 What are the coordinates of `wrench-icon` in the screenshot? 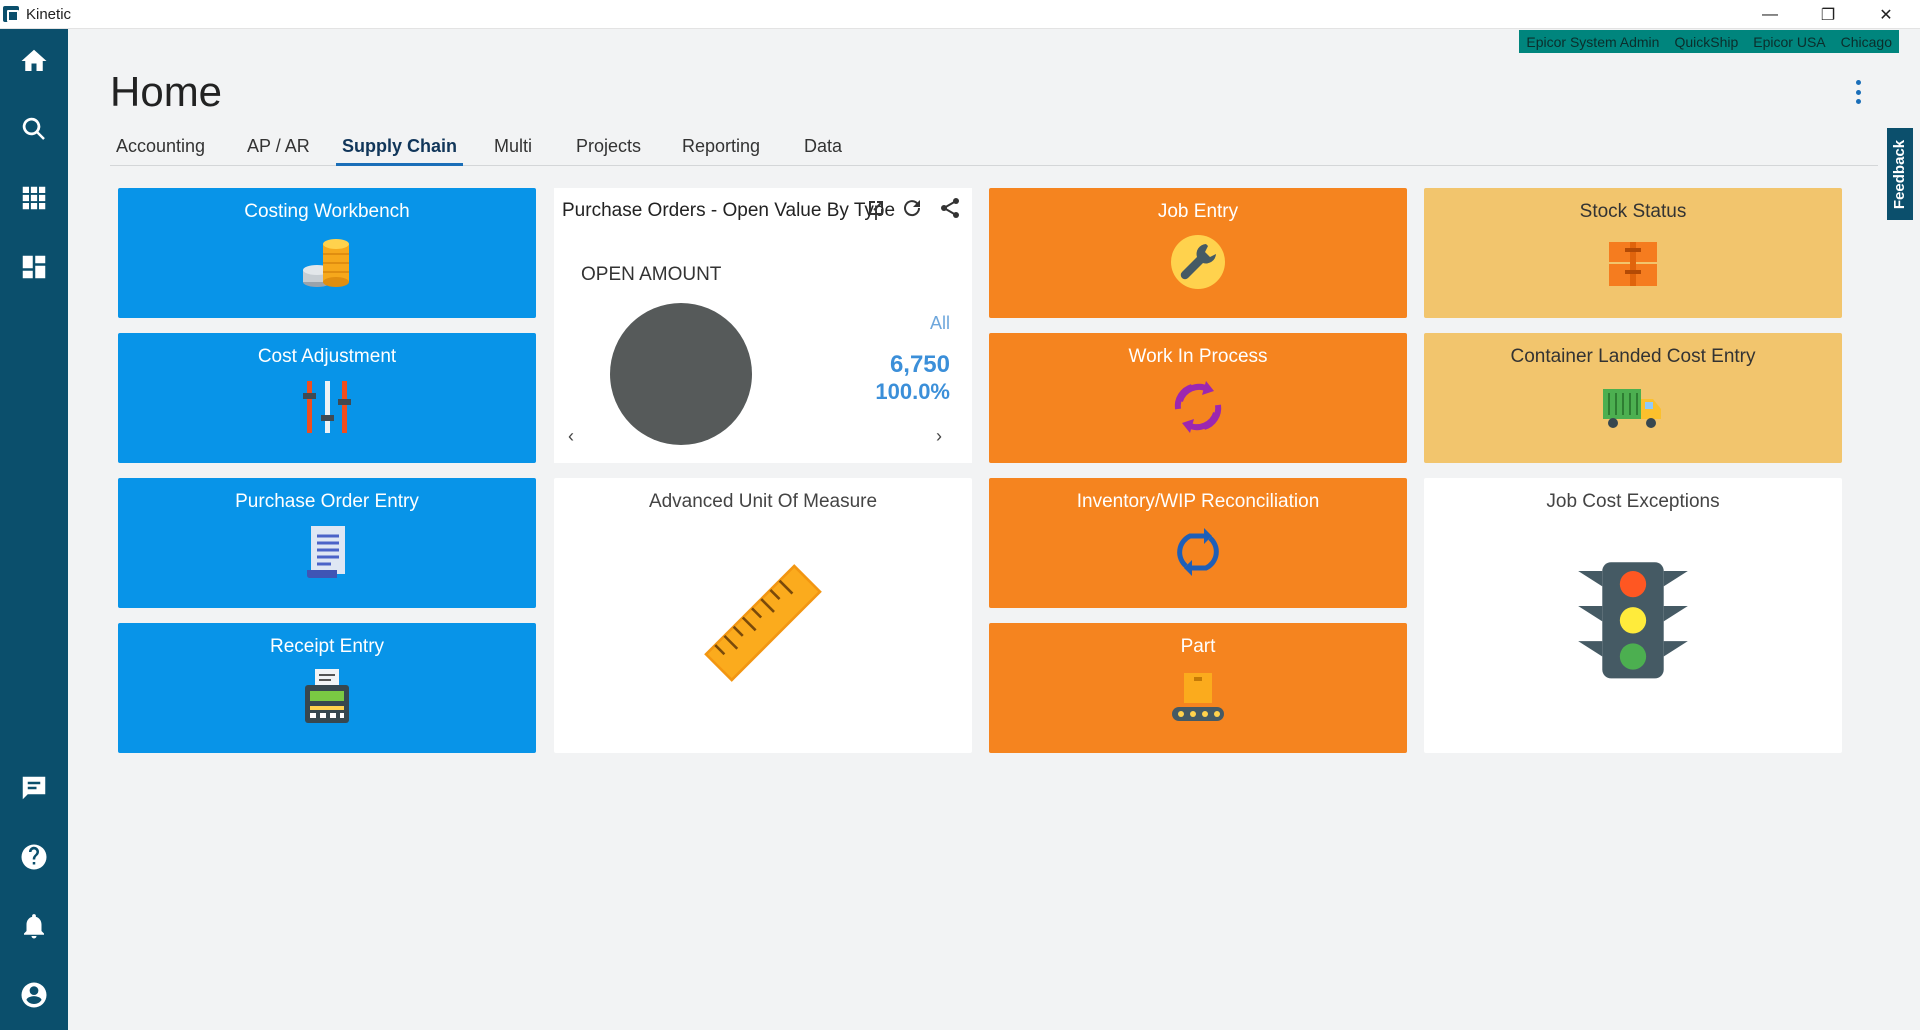 It's located at (1198, 262).